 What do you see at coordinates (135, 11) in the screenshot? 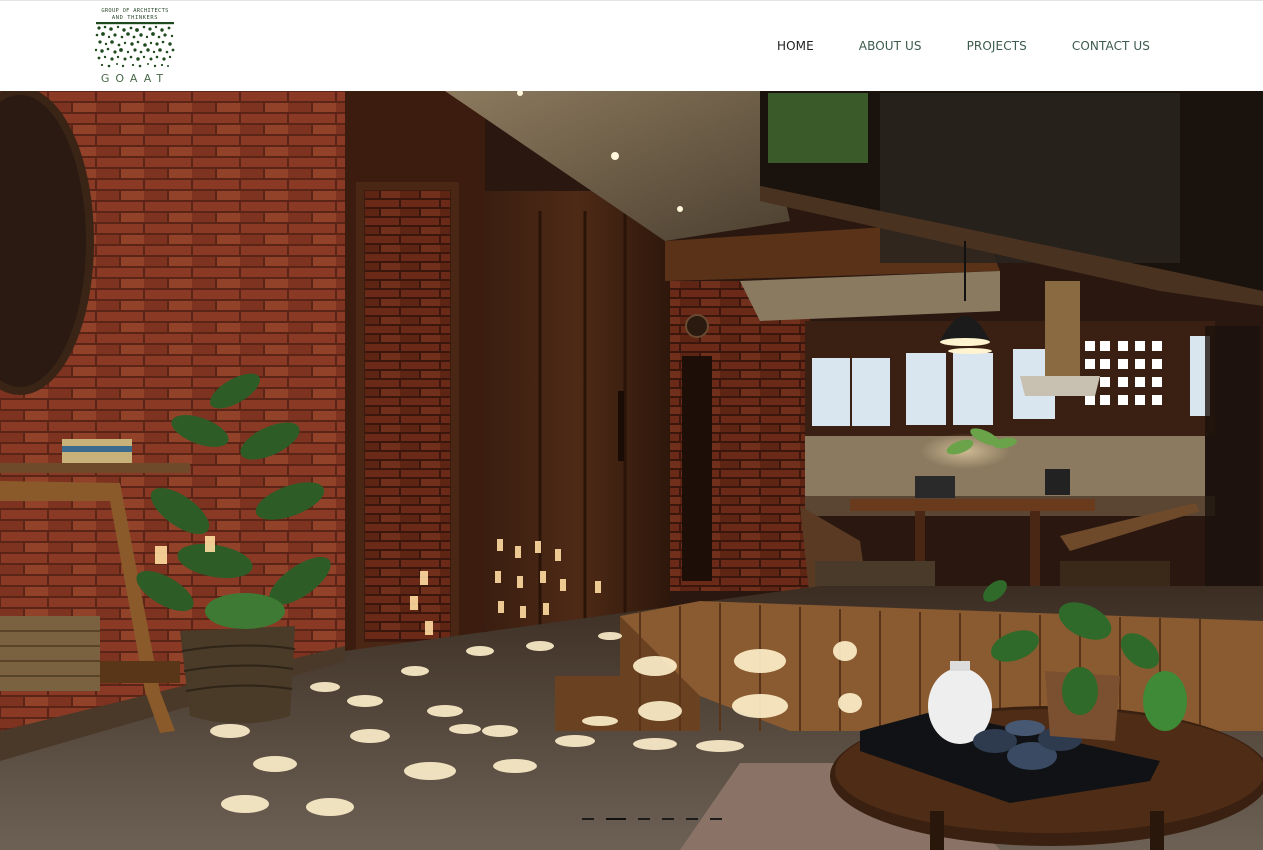
I see `logo-tagline-1: GROUP OF ARCHITECTS` at bounding box center [135, 11].